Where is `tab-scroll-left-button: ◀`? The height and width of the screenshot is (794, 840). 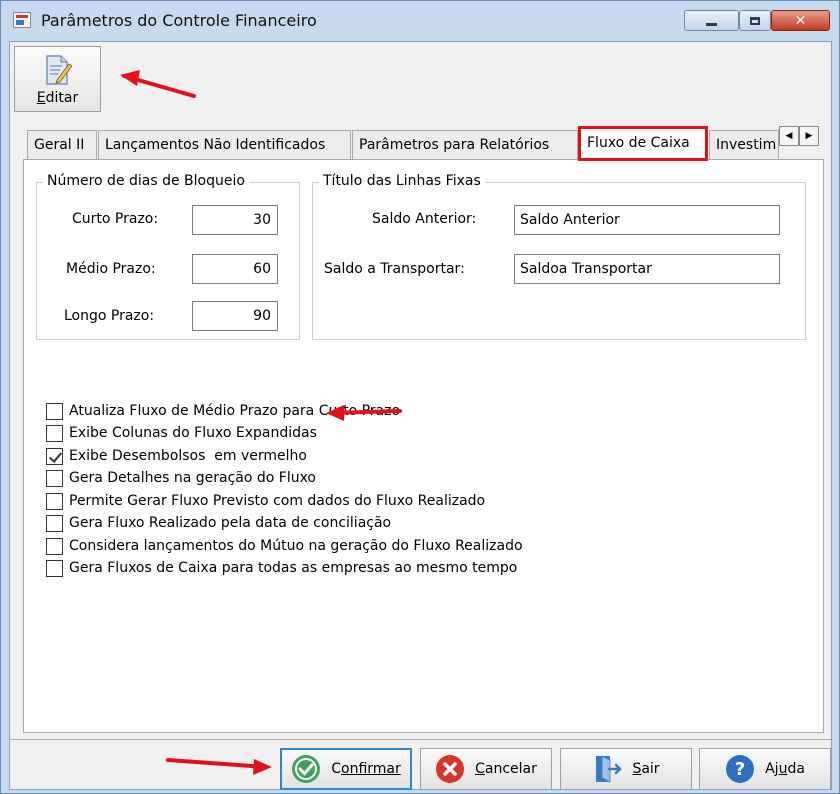 tab-scroll-left-button: ◀ is located at coordinates (789, 136).